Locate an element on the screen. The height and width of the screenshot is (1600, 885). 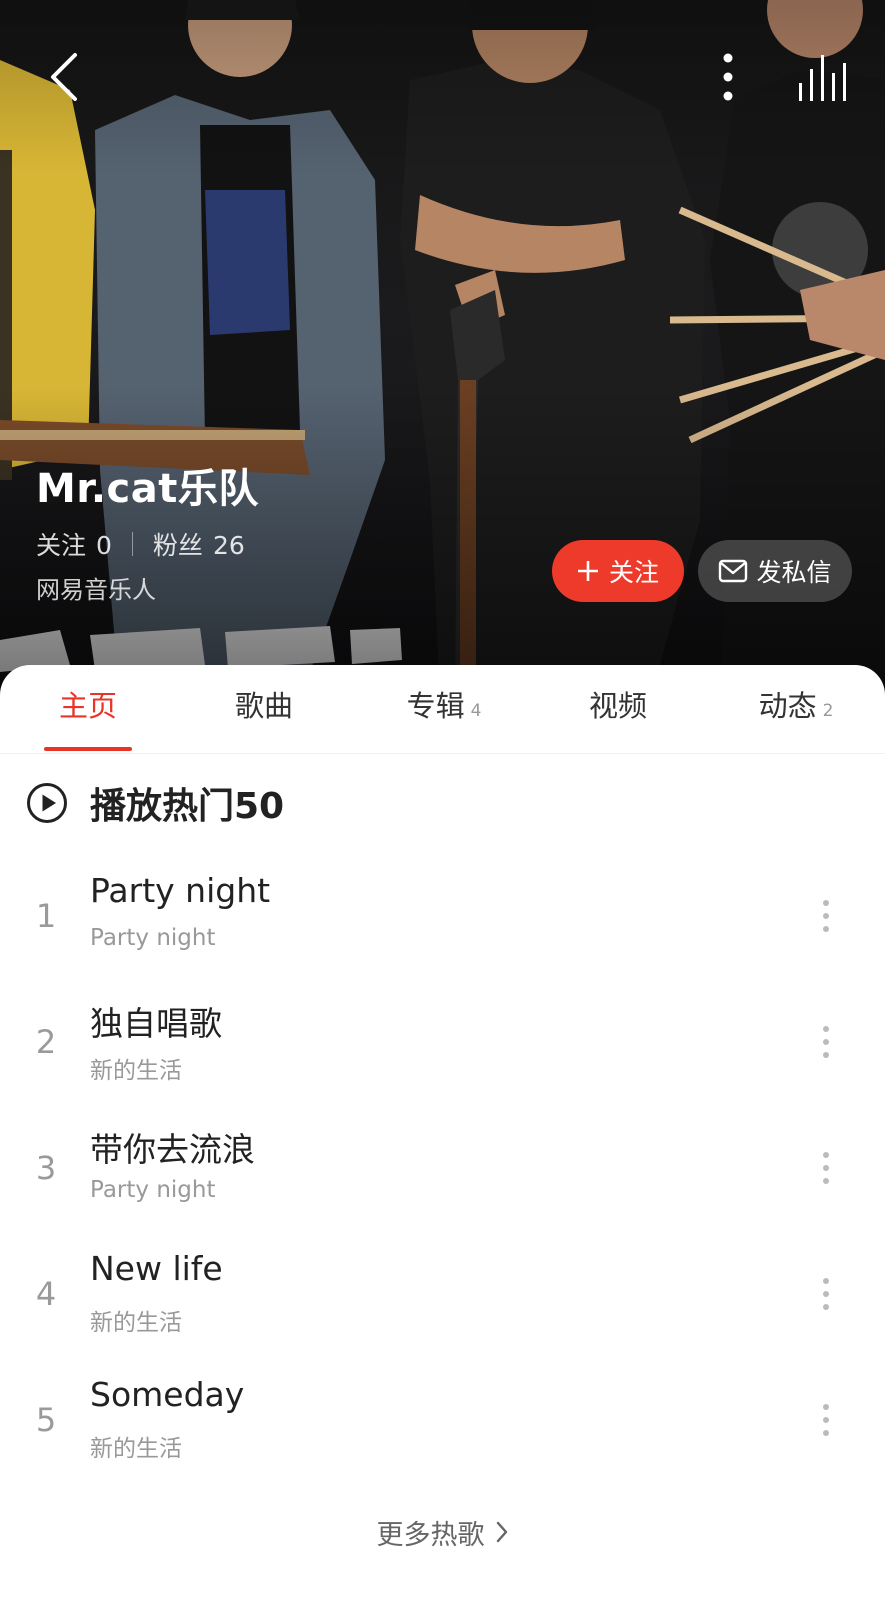
song-index: 2 is located at coordinates (46, 1042).